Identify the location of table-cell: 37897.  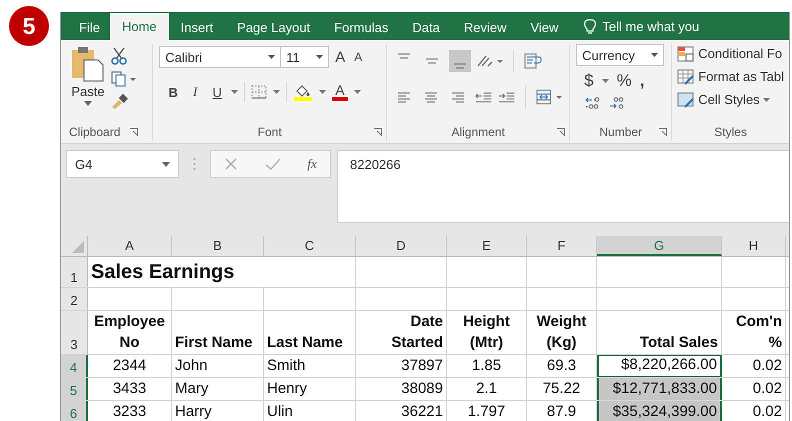
(401, 366).